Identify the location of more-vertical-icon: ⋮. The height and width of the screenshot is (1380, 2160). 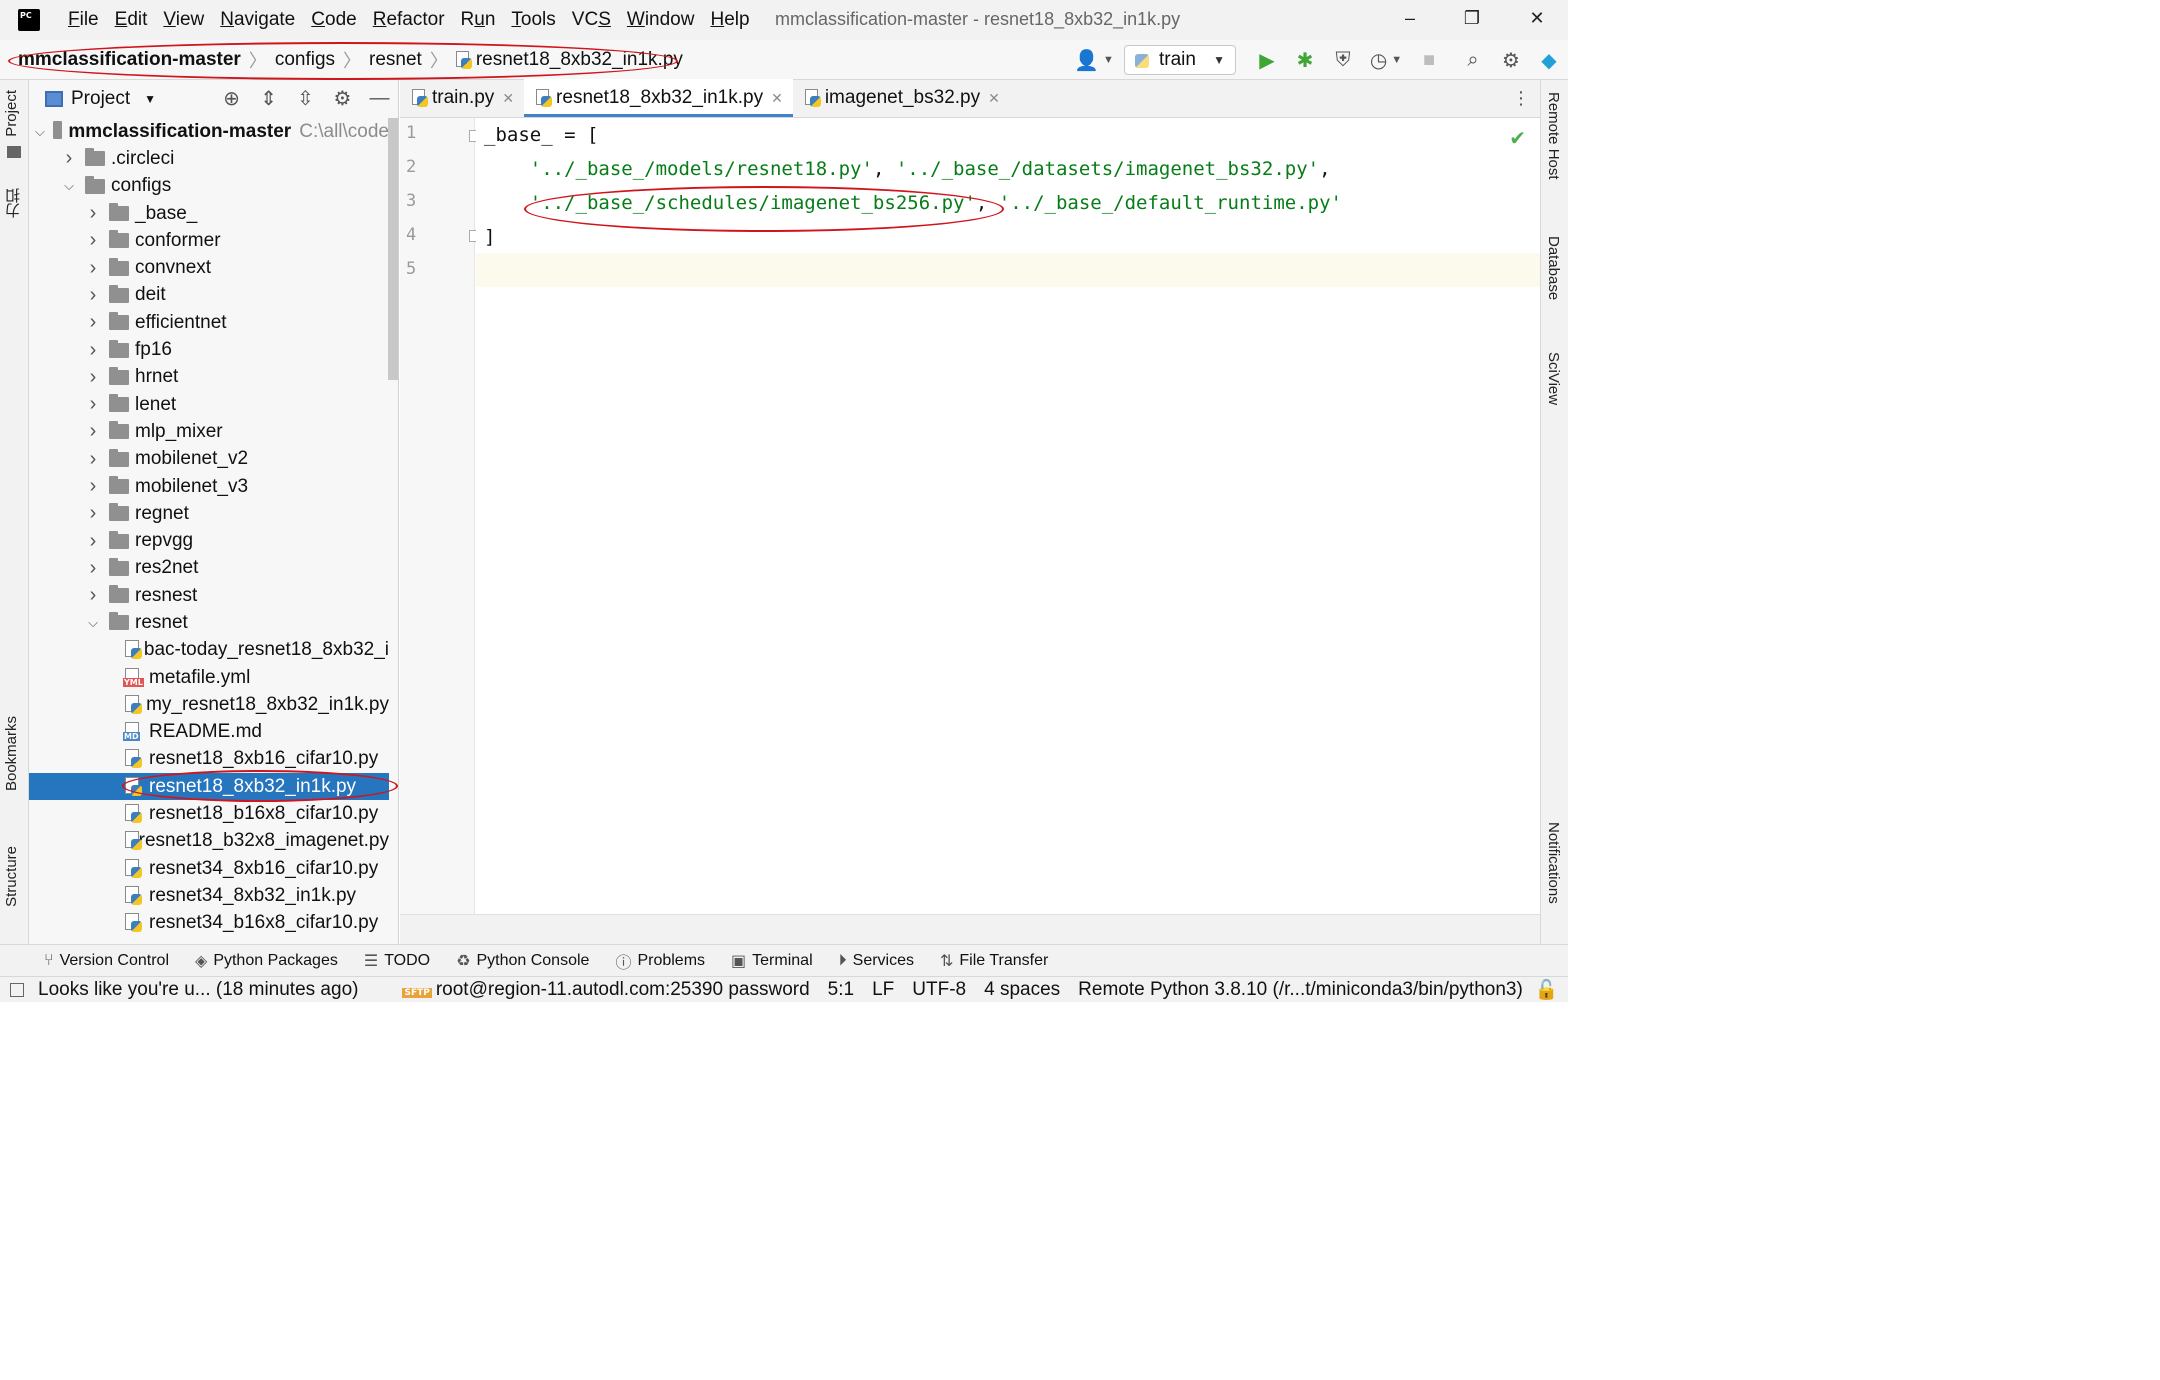
(1521, 98).